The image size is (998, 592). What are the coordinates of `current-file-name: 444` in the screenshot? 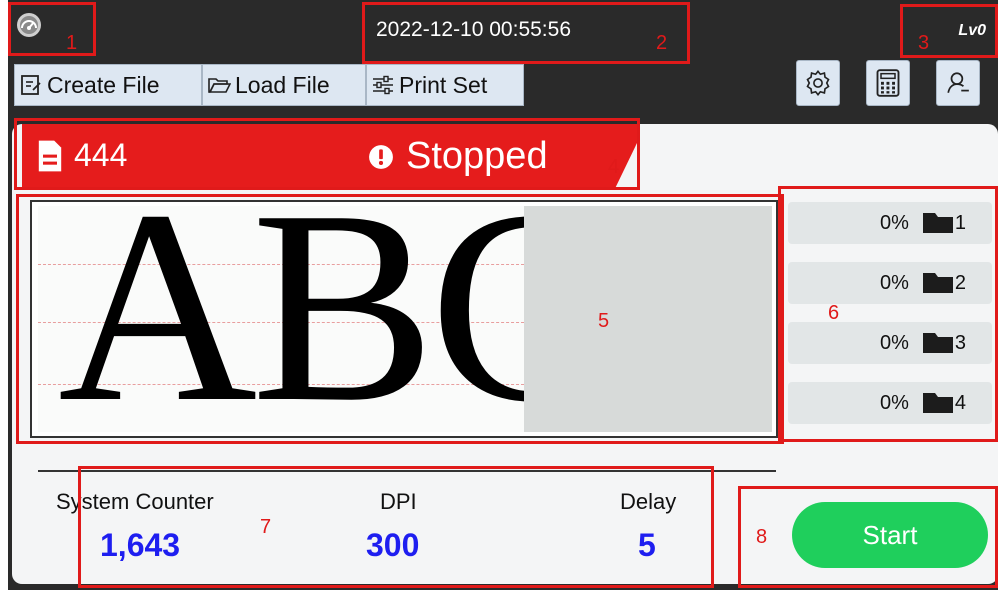 It's located at (101, 155).